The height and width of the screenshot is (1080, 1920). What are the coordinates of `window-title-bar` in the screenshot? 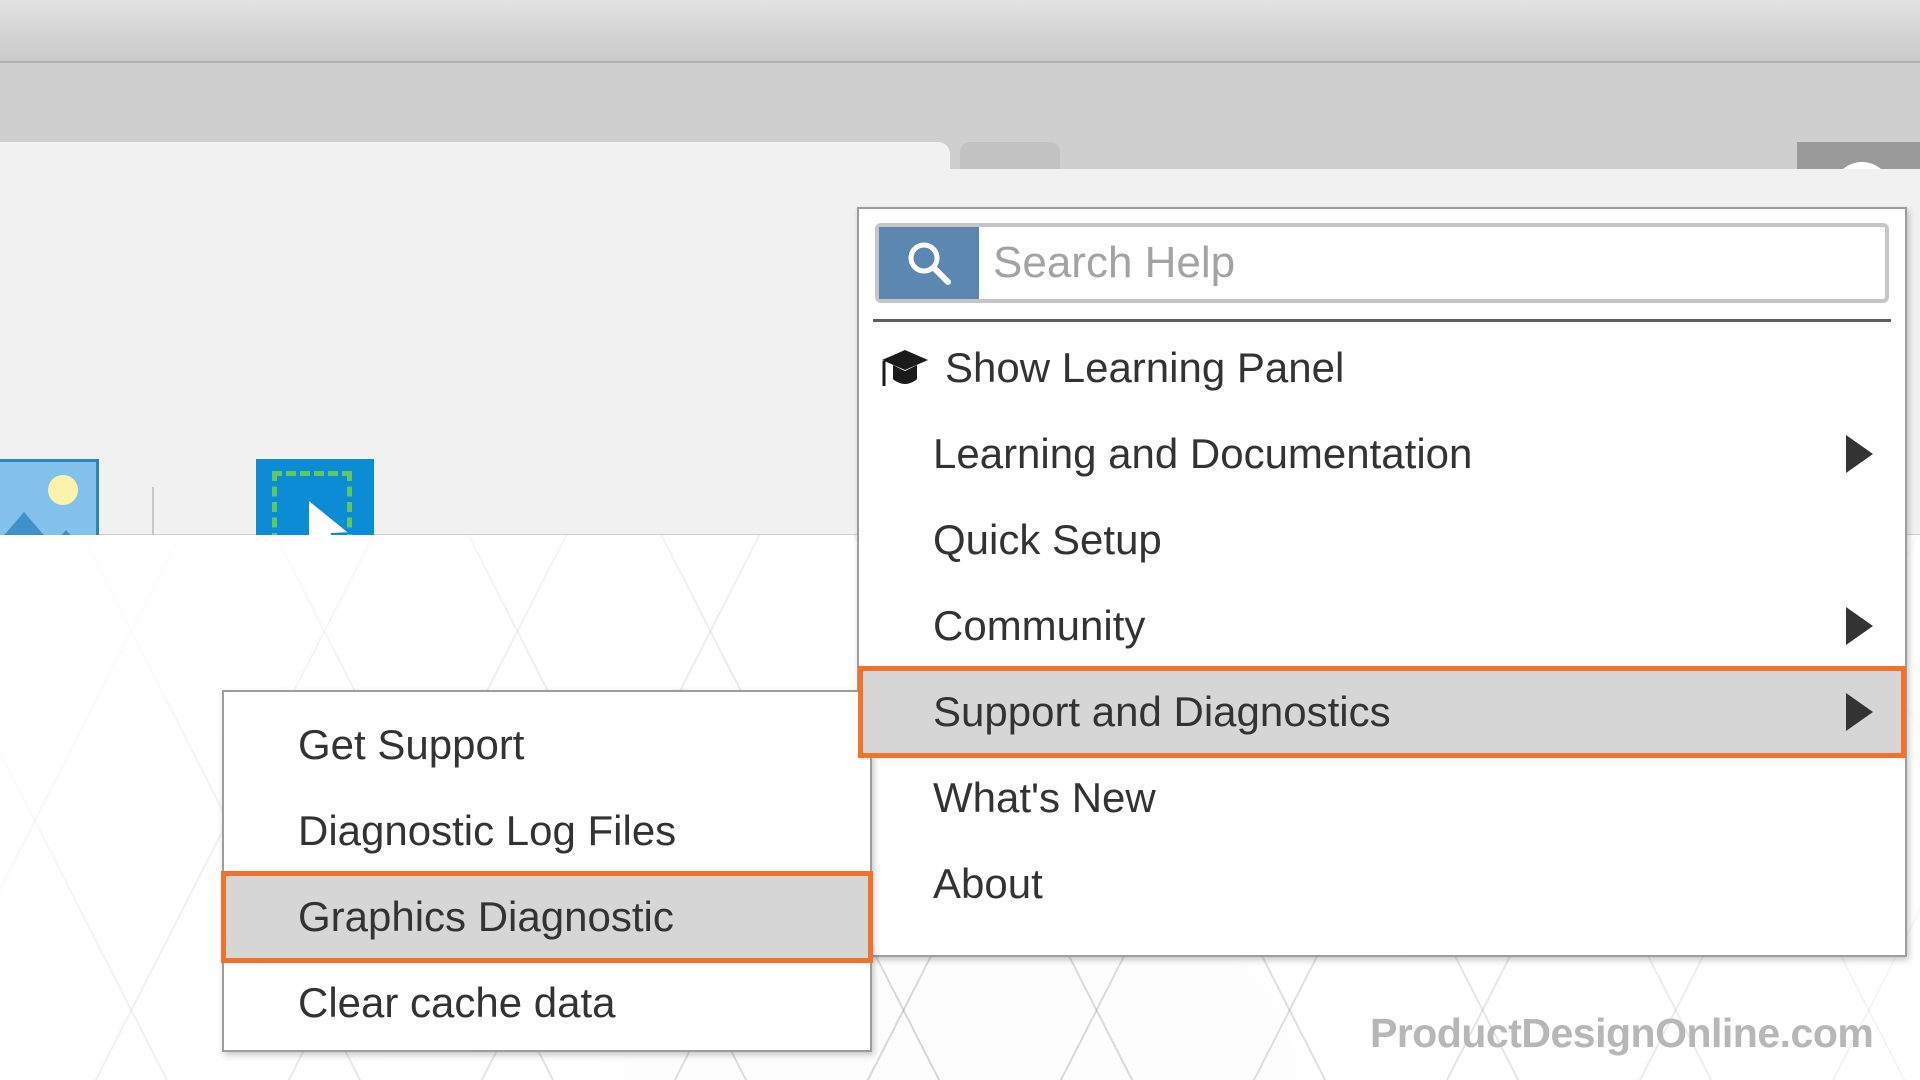 It's located at (960, 31).